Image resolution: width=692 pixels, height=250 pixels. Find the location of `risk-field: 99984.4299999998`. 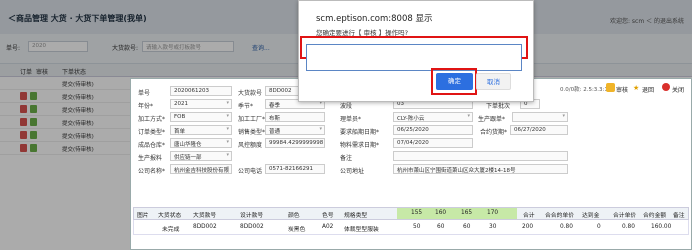

risk-field: 99984.4299999998 is located at coordinates (295, 143).